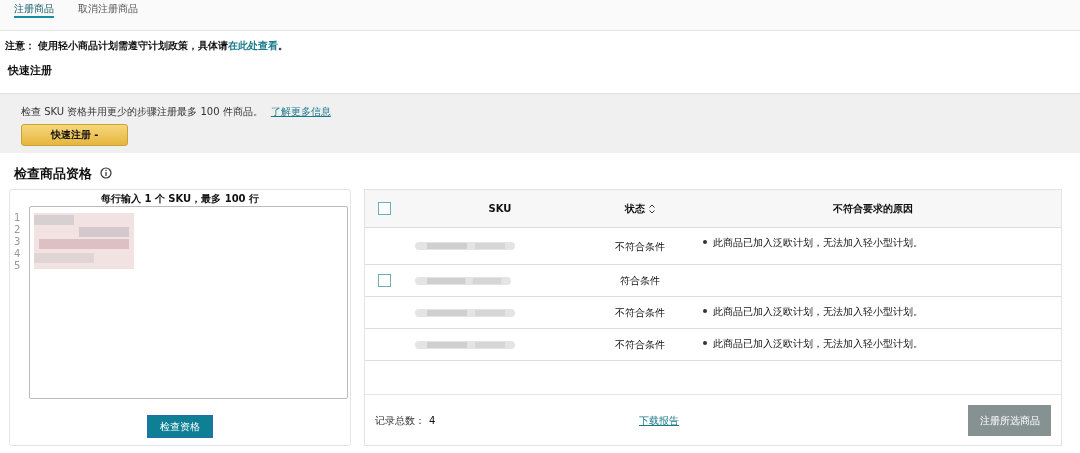 The width and height of the screenshot is (1080, 453). Describe the element at coordinates (180, 426) in the screenshot. I see `check-eligibility-button: 检查资格` at that location.